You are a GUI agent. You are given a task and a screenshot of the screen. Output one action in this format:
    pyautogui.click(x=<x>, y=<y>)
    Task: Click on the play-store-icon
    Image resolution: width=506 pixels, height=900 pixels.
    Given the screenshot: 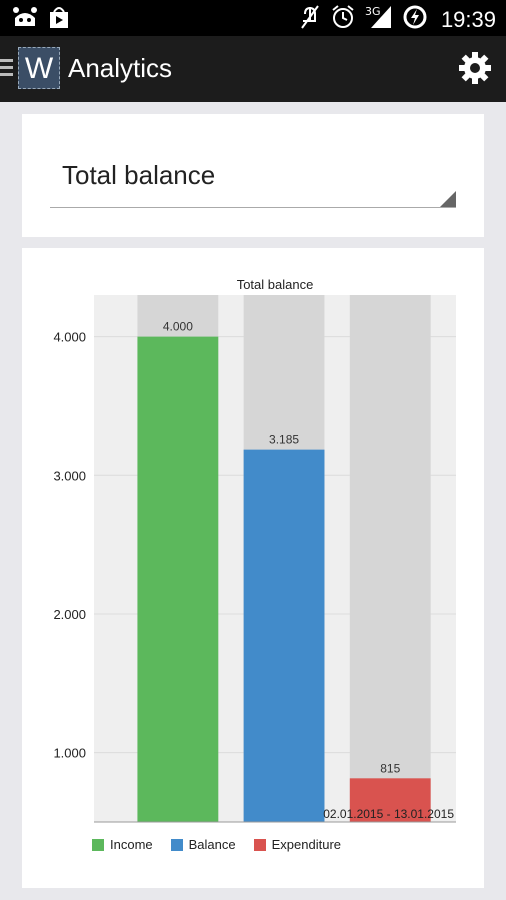 What is the action you would take?
    pyautogui.click(x=59, y=20)
    